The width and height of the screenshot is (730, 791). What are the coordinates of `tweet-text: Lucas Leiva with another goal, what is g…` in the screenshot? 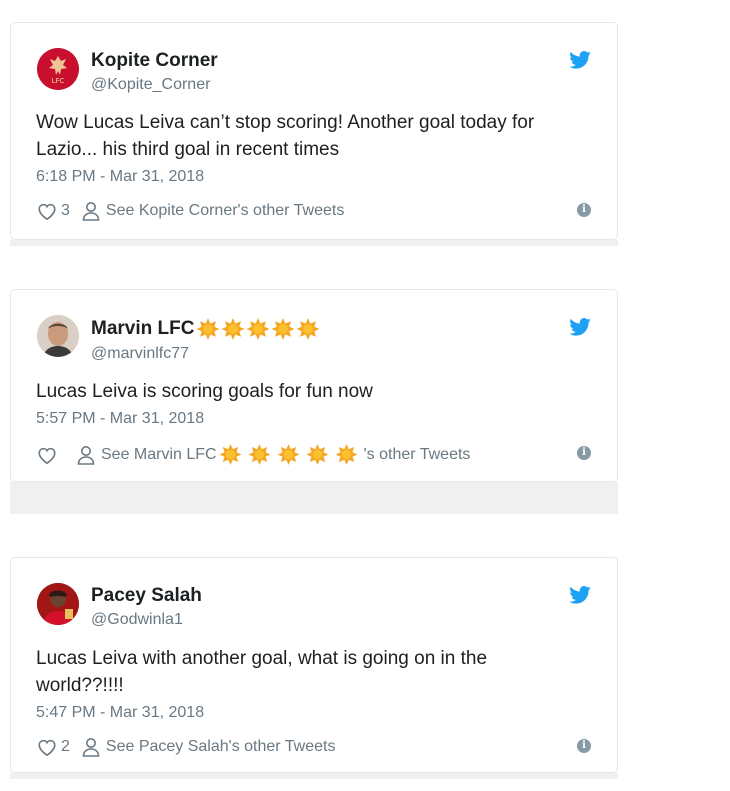 It's located at (262, 672).